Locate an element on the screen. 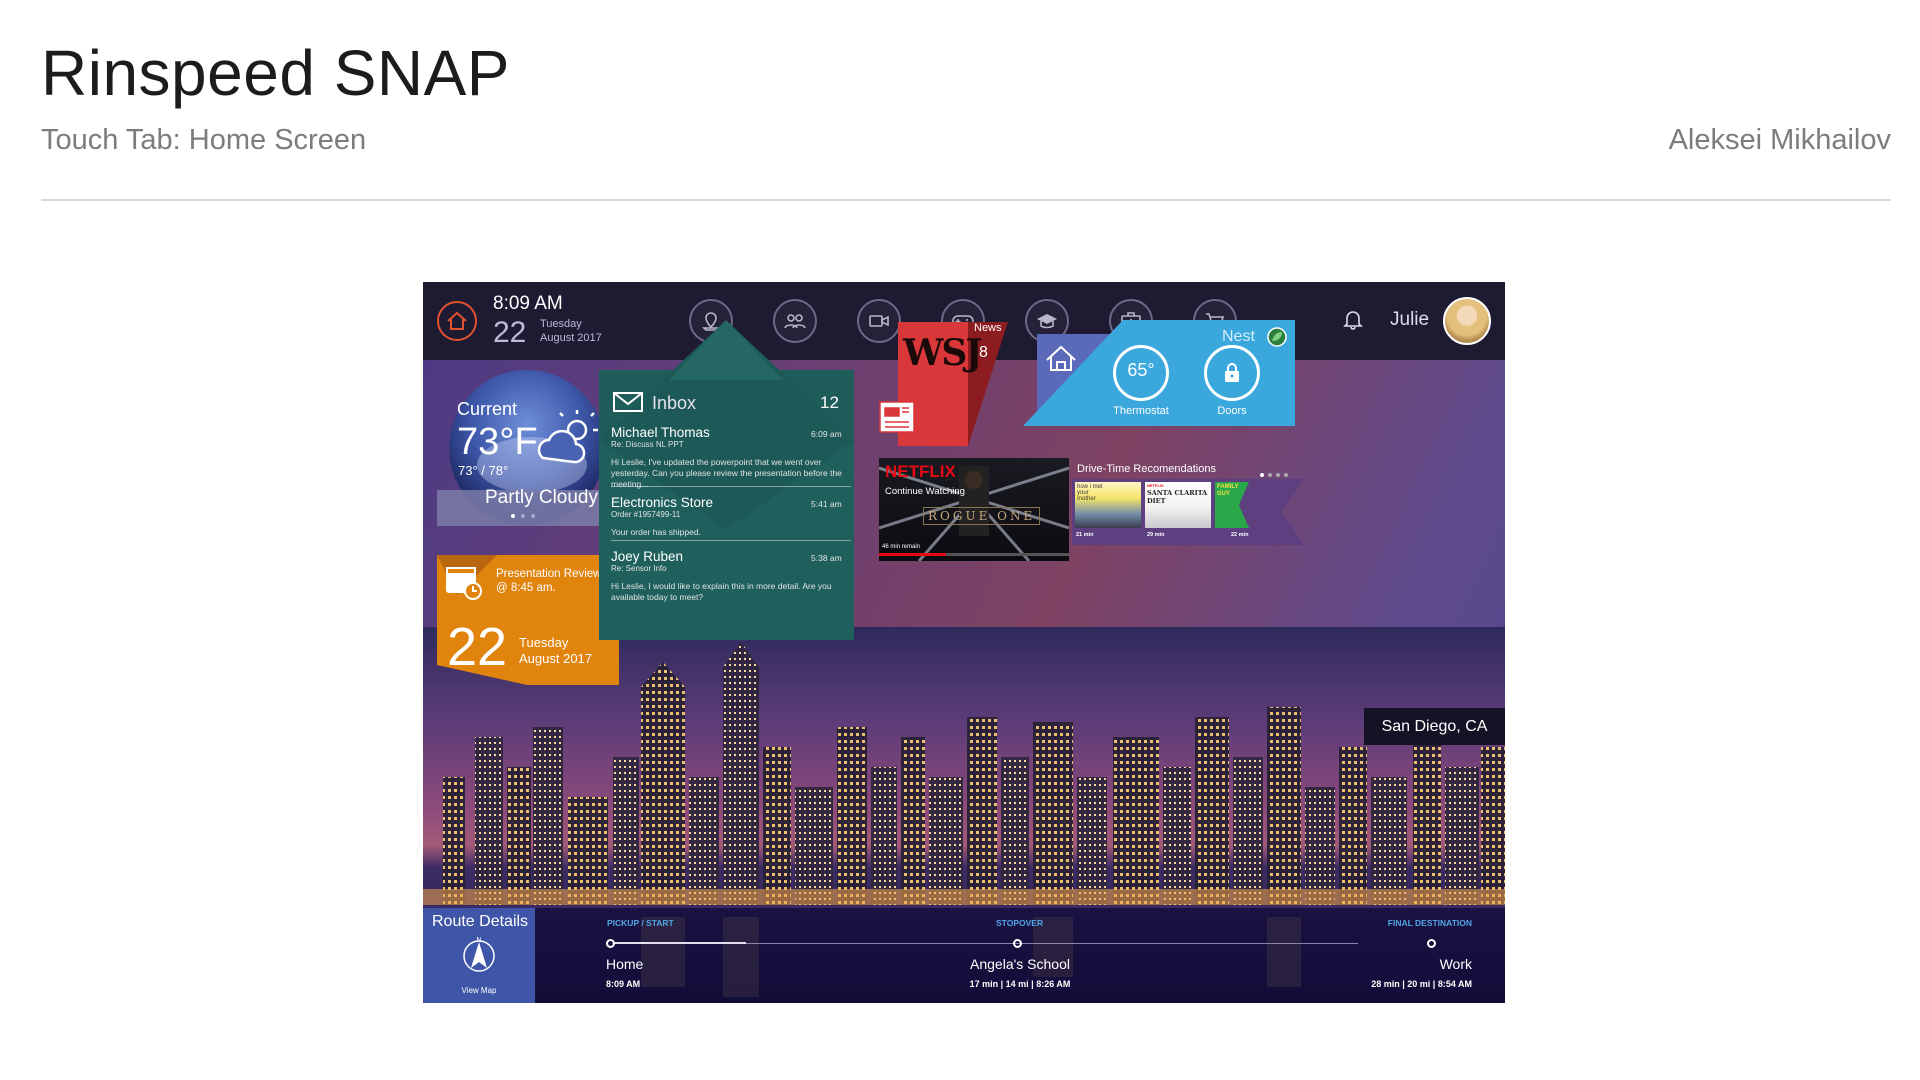 Image resolution: width=1920 pixels, height=1080 pixels. page-title: Rinspeed SNAP is located at coordinates (275, 73).